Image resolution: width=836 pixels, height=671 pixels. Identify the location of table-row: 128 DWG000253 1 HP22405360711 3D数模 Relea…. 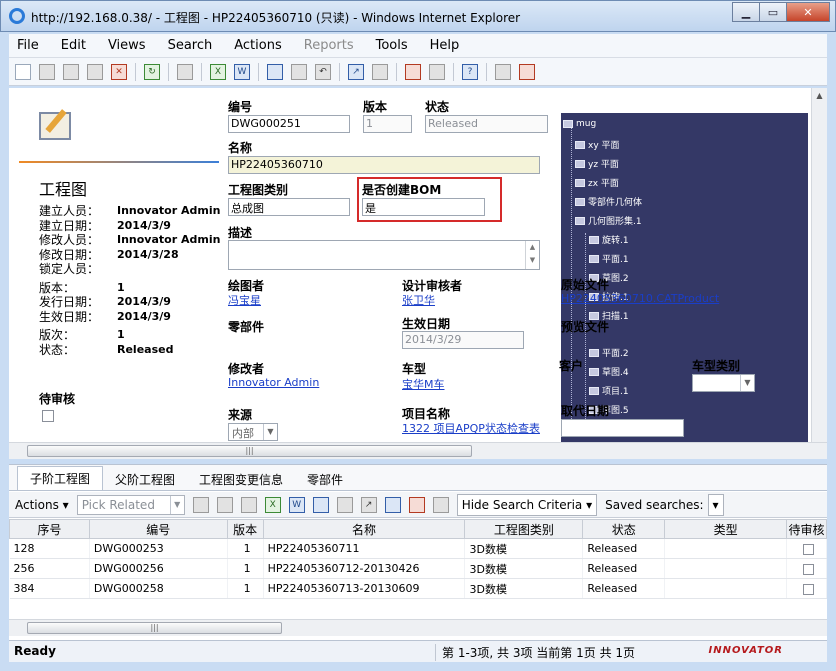
(418, 548).